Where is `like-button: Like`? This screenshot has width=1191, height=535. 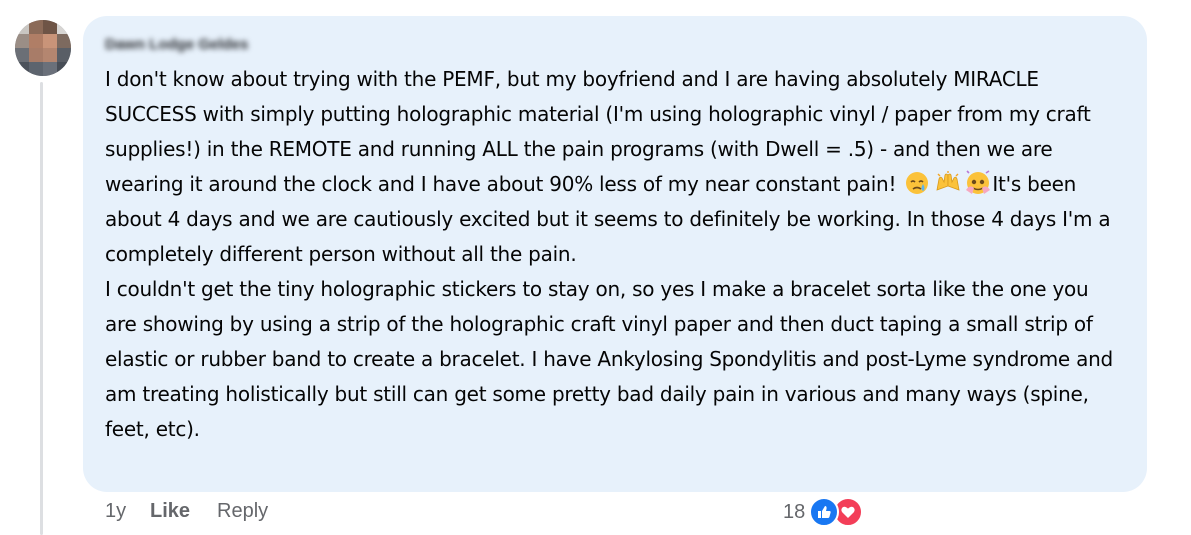
like-button: Like is located at coordinates (183, 511).